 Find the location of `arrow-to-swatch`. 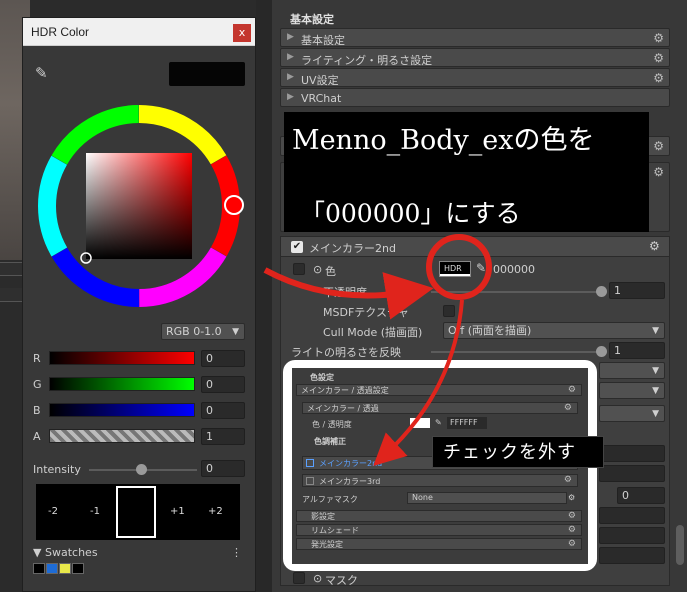

arrow-to-swatch is located at coordinates (348, 293).